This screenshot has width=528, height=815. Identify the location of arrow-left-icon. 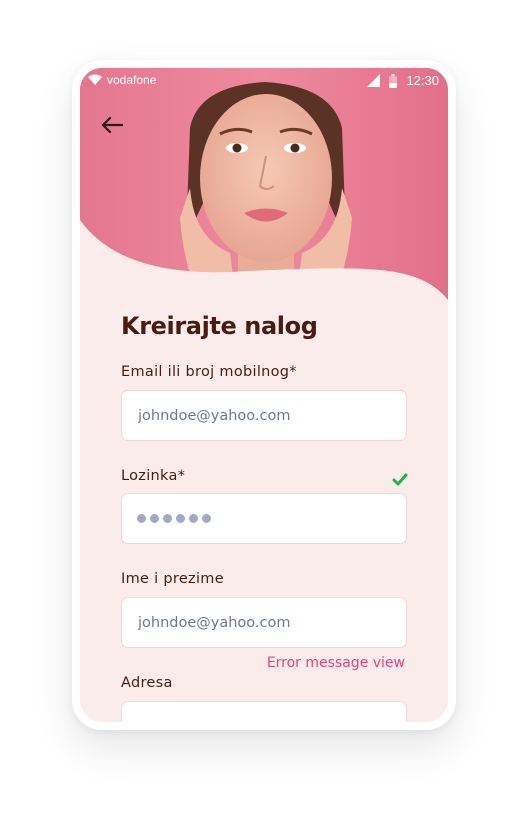
(112, 125).